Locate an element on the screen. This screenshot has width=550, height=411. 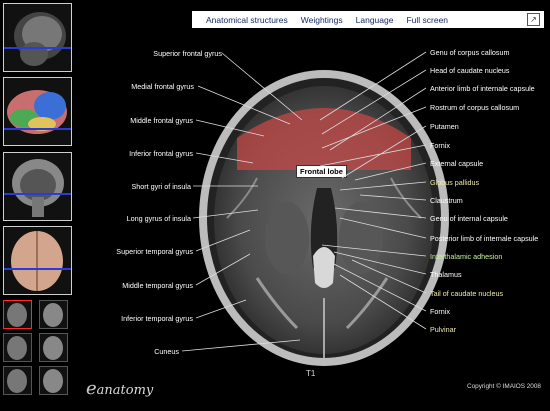
label-fornix-1: Fornix is located at coordinates (440, 145).